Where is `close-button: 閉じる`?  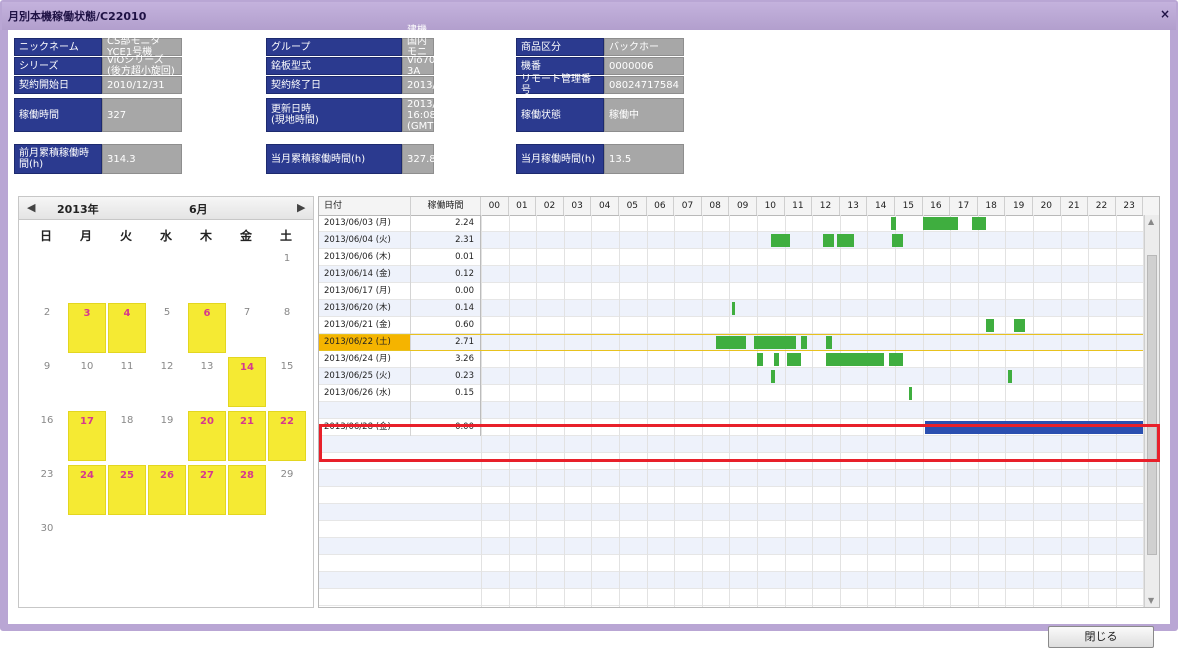 close-button: 閉じる is located at coordinates (1101, 637).